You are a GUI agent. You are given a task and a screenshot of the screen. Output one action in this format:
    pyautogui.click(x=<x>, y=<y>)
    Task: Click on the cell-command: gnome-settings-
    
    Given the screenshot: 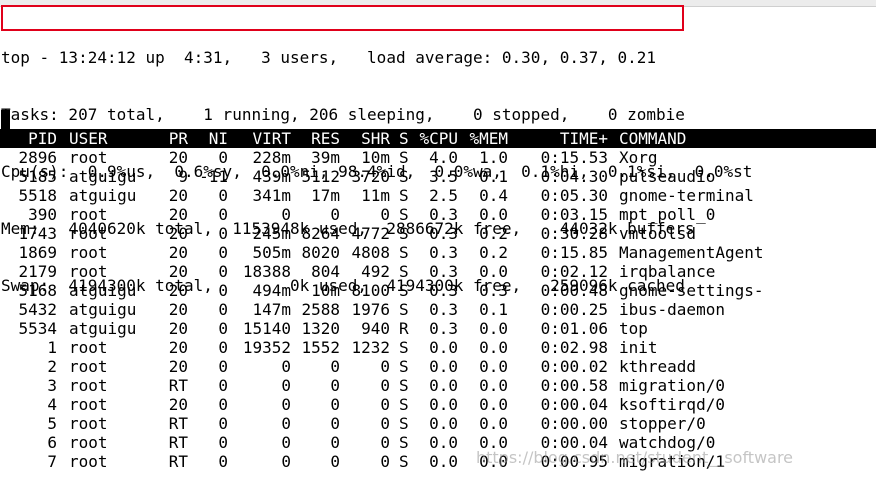 What is the action you would take?
    pyautogui.click(x=691, y=290)
    